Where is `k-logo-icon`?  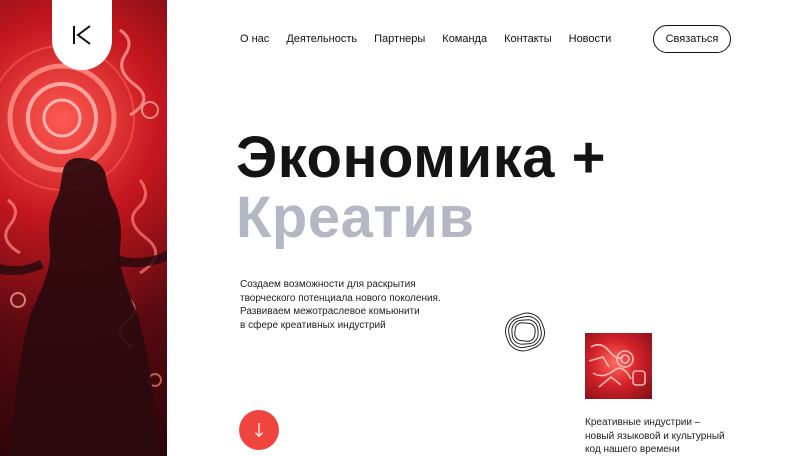 k-logo-icon is located at coordinates (82, 35).